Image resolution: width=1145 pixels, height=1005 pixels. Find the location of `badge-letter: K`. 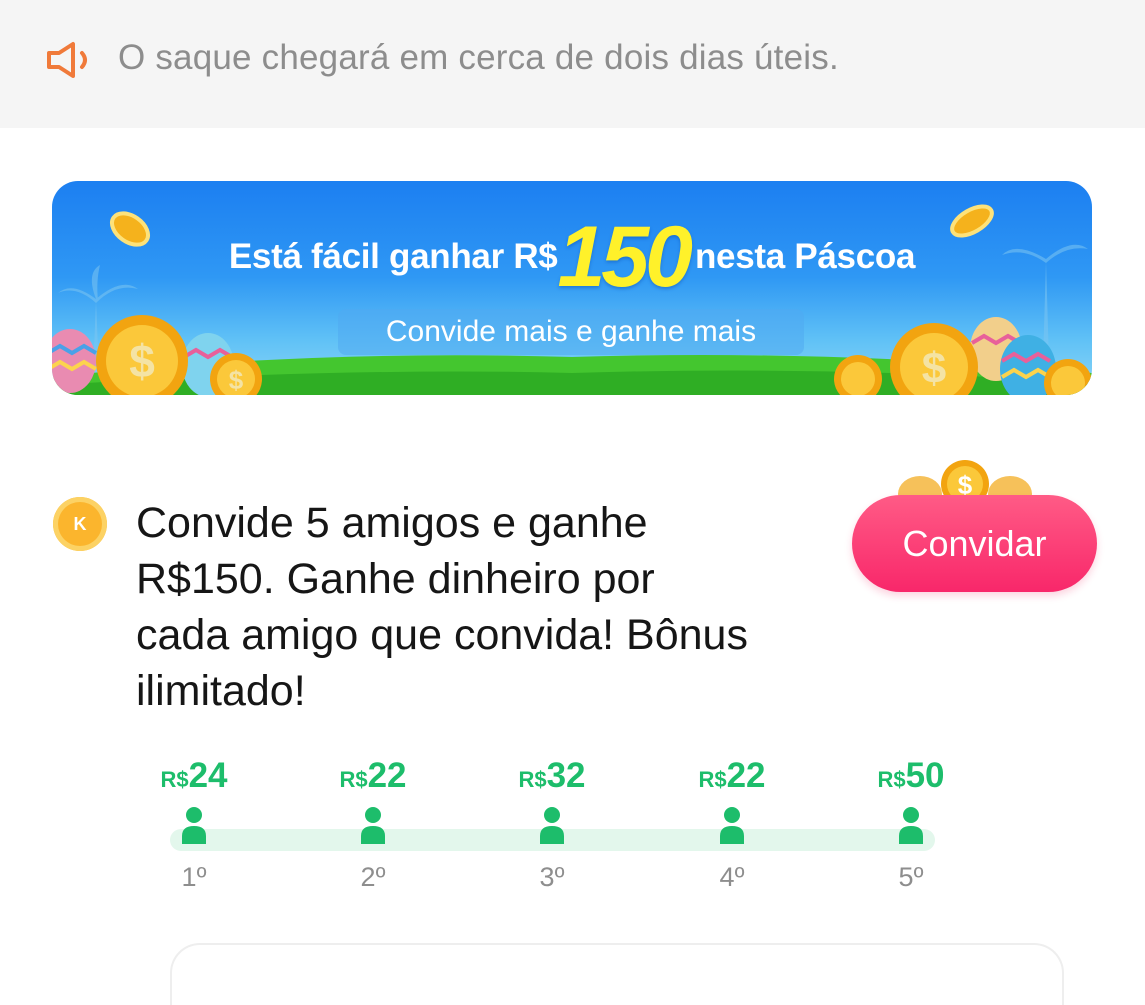

badge-letter: K is located at coordinates (80, 524).